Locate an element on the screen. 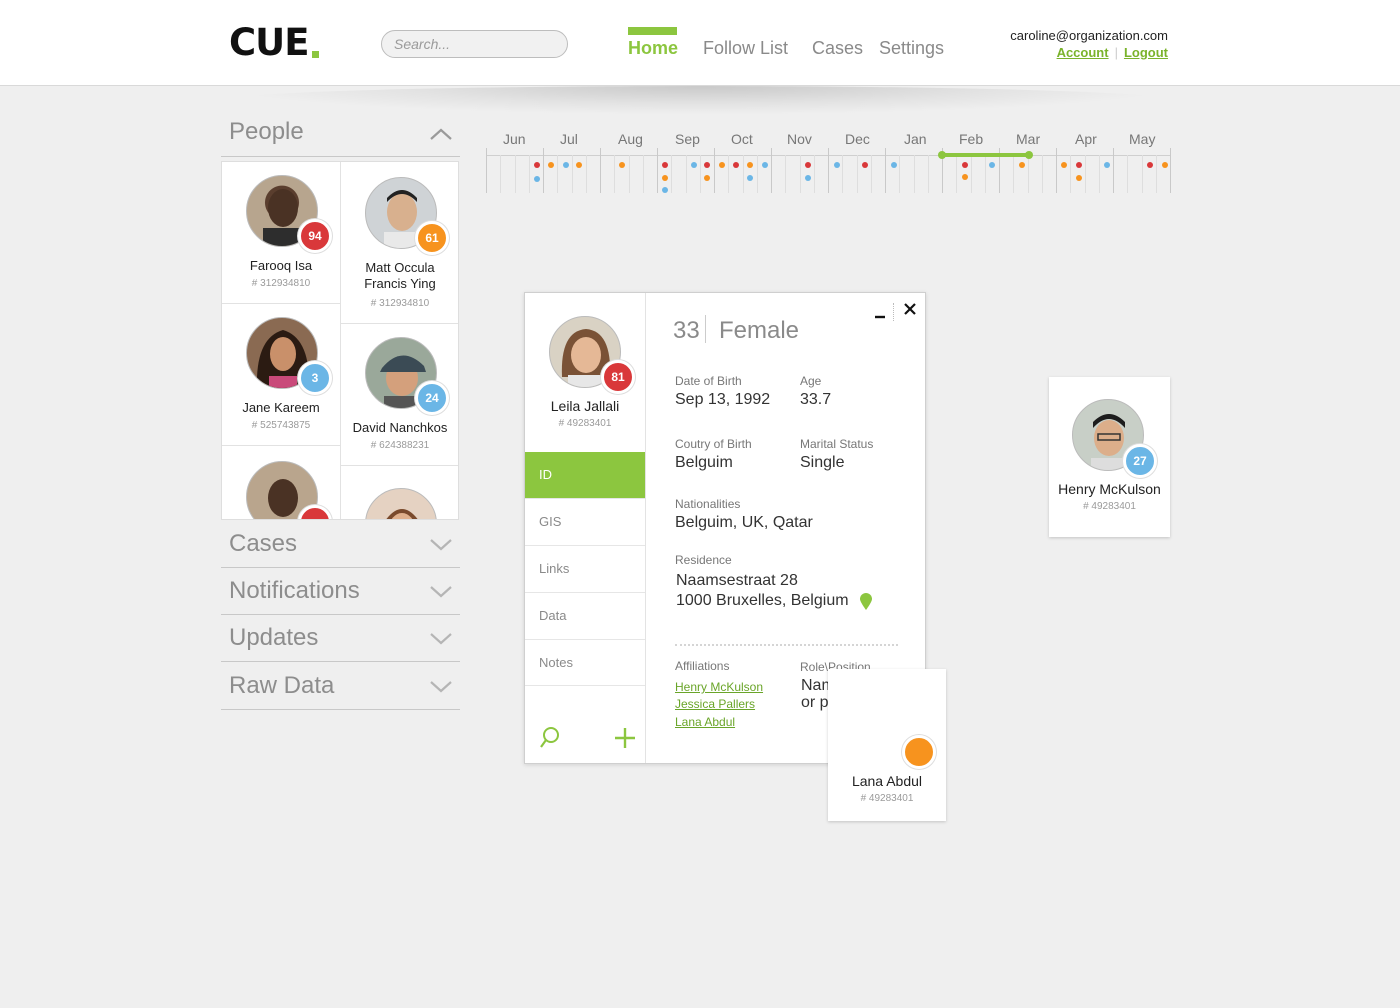  logo: CUE is located at coordinates (274, 42).